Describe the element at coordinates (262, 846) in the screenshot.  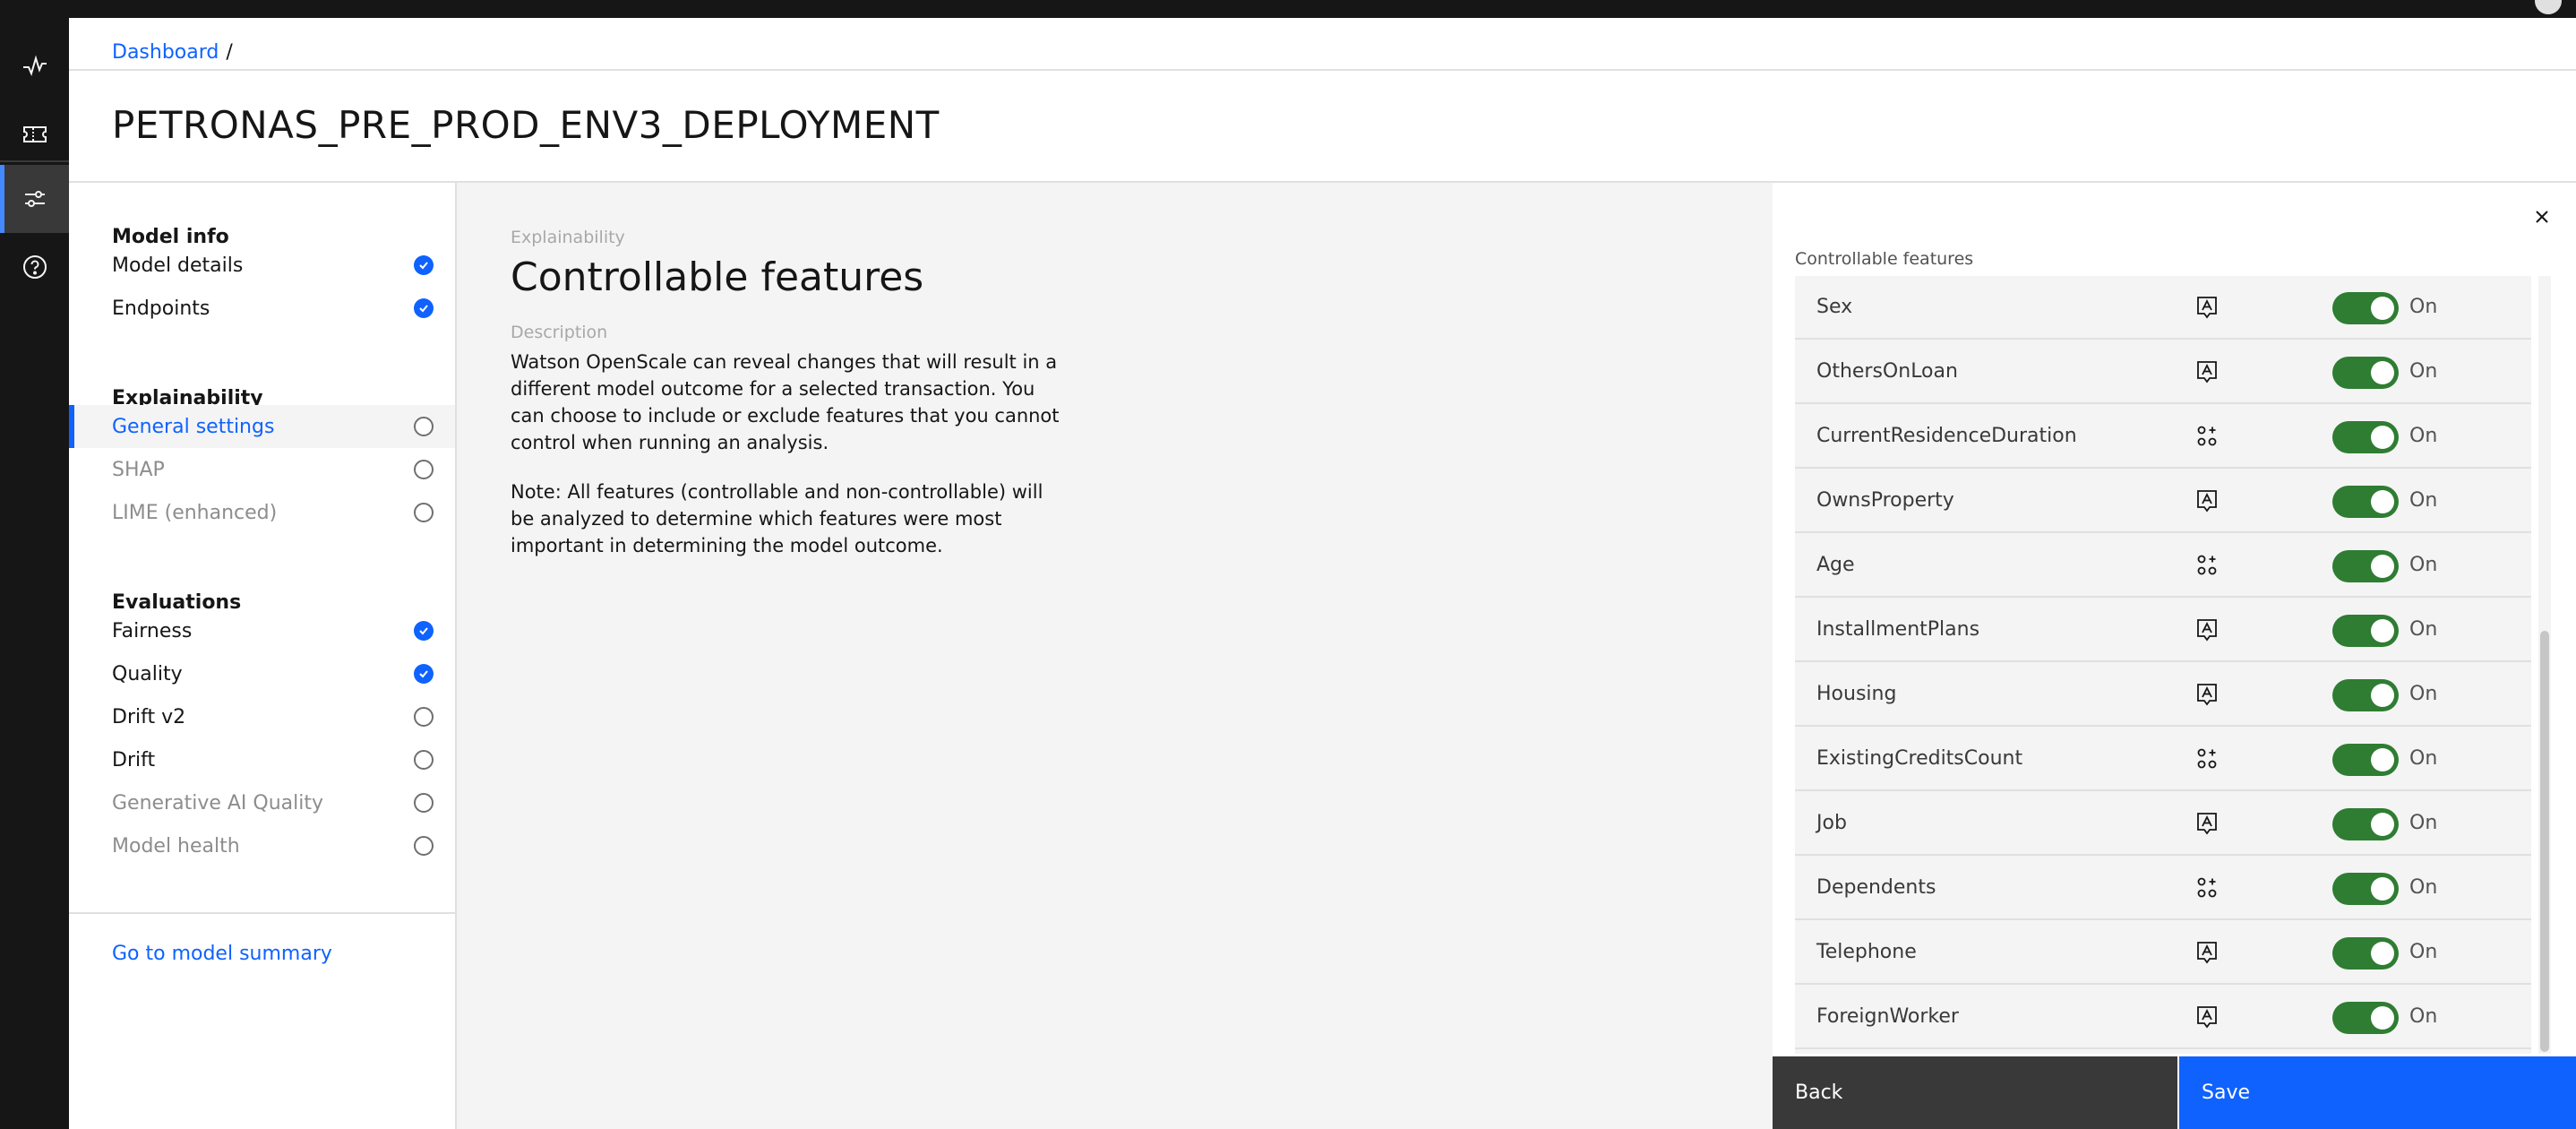
I see `nav-item-model-health: Model health` at that location.